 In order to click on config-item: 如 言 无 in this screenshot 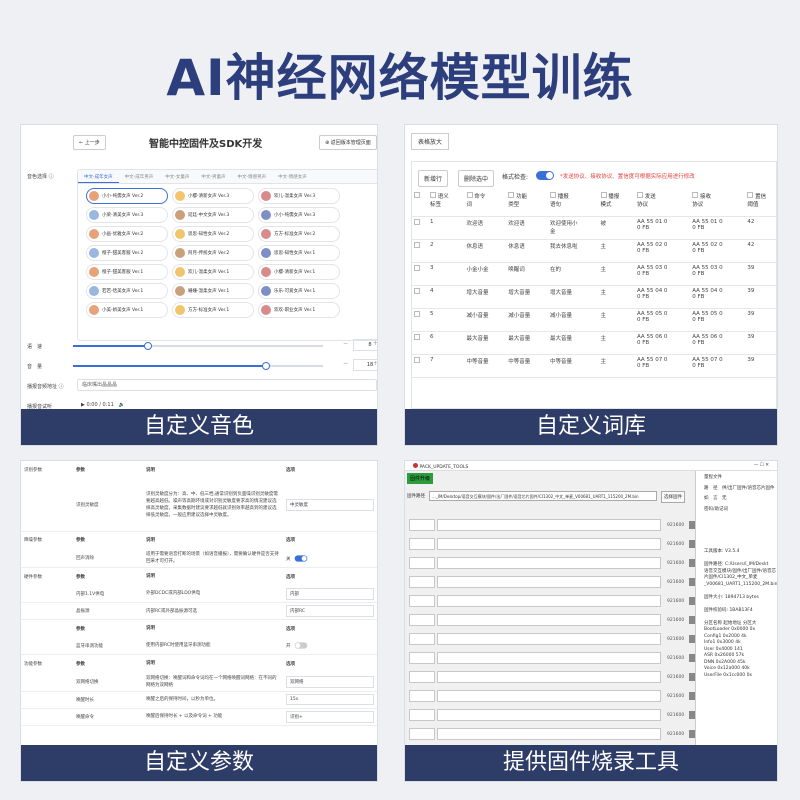, I will do `click(736, 499)`.